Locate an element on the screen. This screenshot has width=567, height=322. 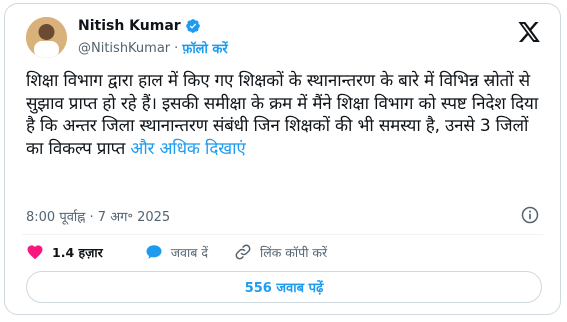
heart-icon is located at coordinates (35, 252).